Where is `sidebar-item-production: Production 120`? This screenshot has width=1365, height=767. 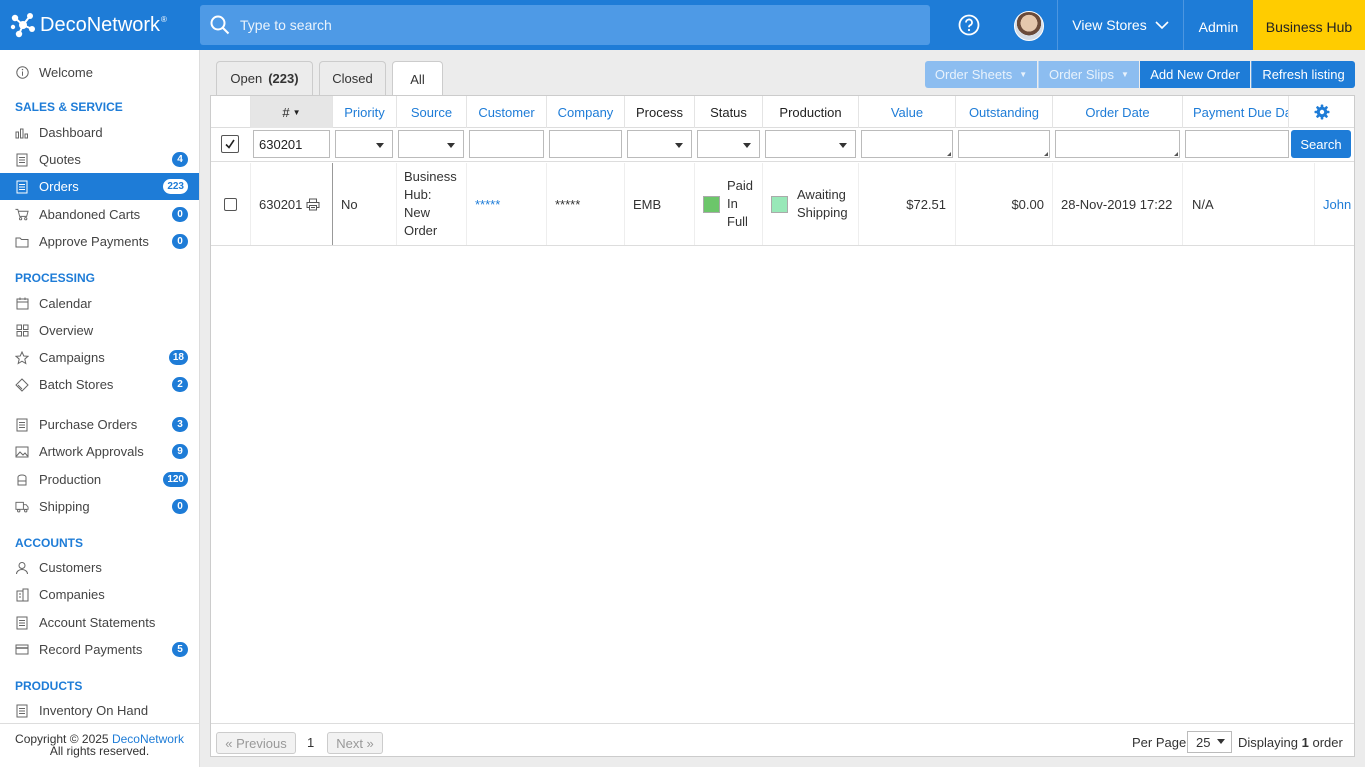
sidebar-item-production: Production 120 is located at coordinates (99, 479).